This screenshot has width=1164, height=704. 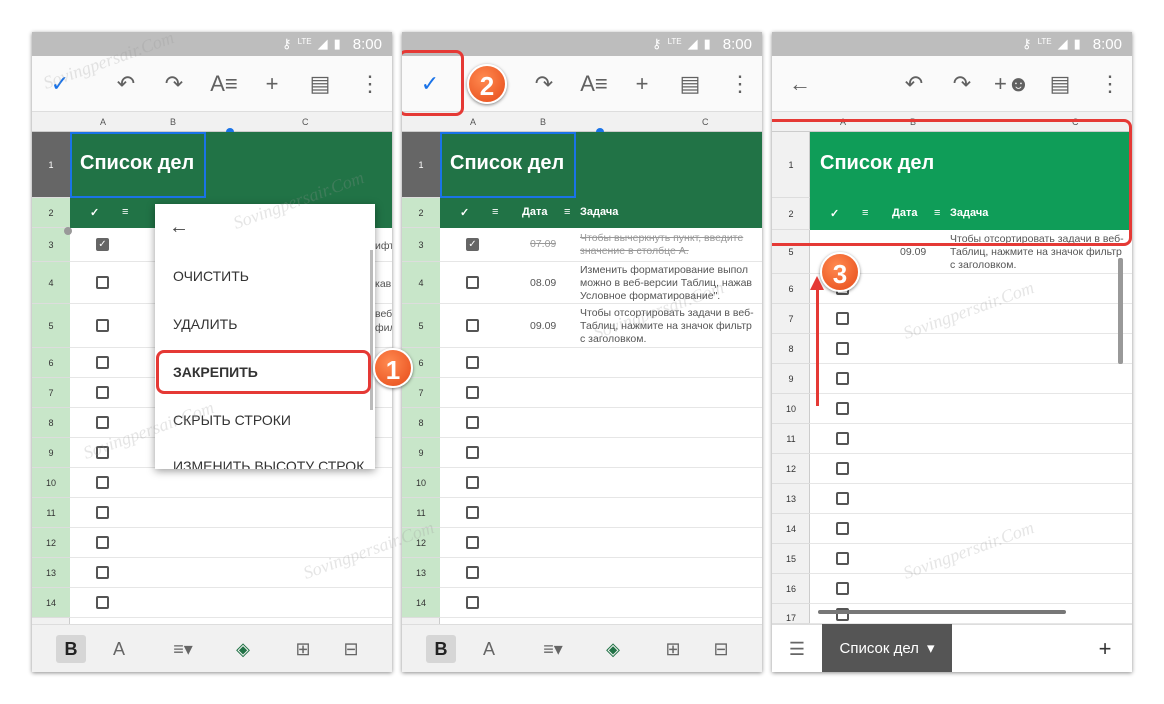 I want to click on sheet-tab: Список дел ▾, so click(x=887, y=648).